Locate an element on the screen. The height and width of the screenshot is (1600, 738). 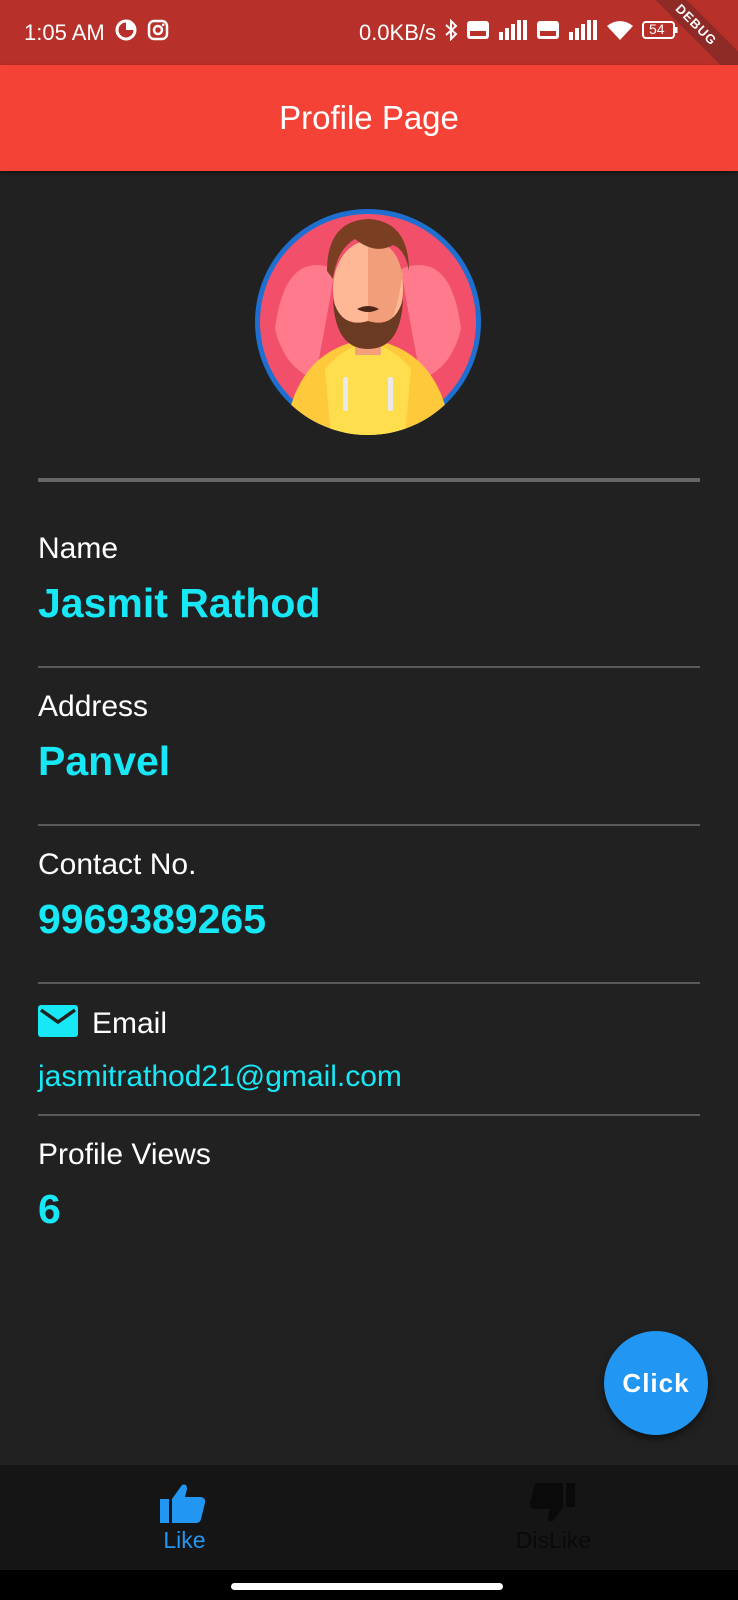
email-icon is located at coordinates (58, 1023).